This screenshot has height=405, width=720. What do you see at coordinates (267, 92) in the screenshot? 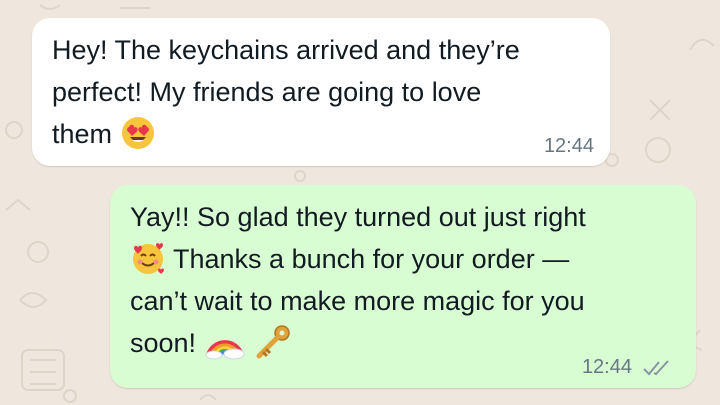
I see `message-line: perfect! My friends are going to love` at bounding box center [267, 92].